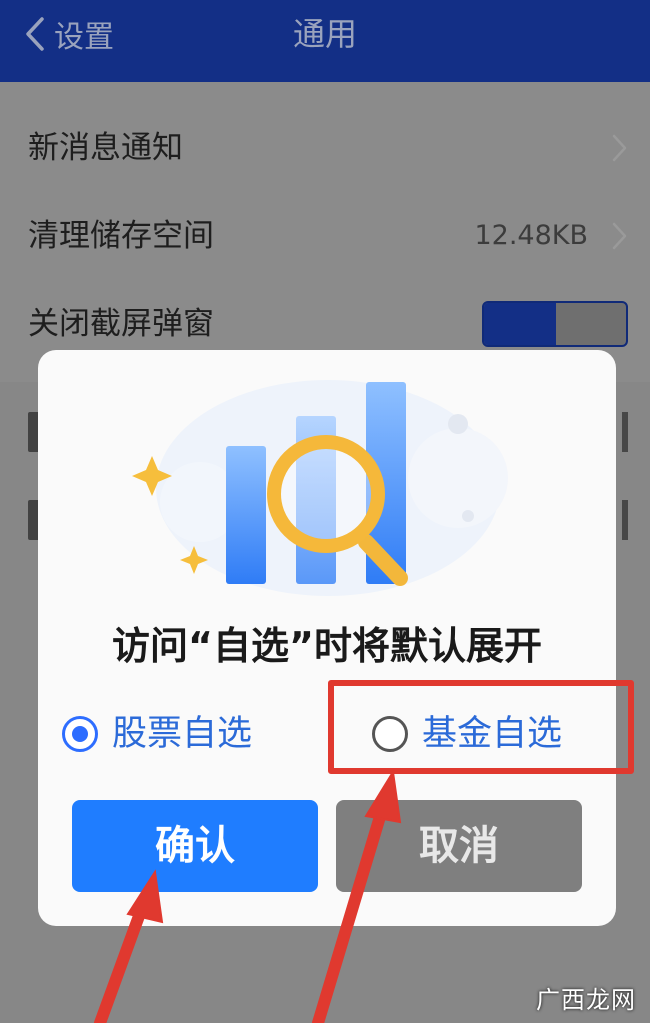  Describe the element at coordinates (459, 846) in the screenshot. I see `cancel-button: 取消` at that location.